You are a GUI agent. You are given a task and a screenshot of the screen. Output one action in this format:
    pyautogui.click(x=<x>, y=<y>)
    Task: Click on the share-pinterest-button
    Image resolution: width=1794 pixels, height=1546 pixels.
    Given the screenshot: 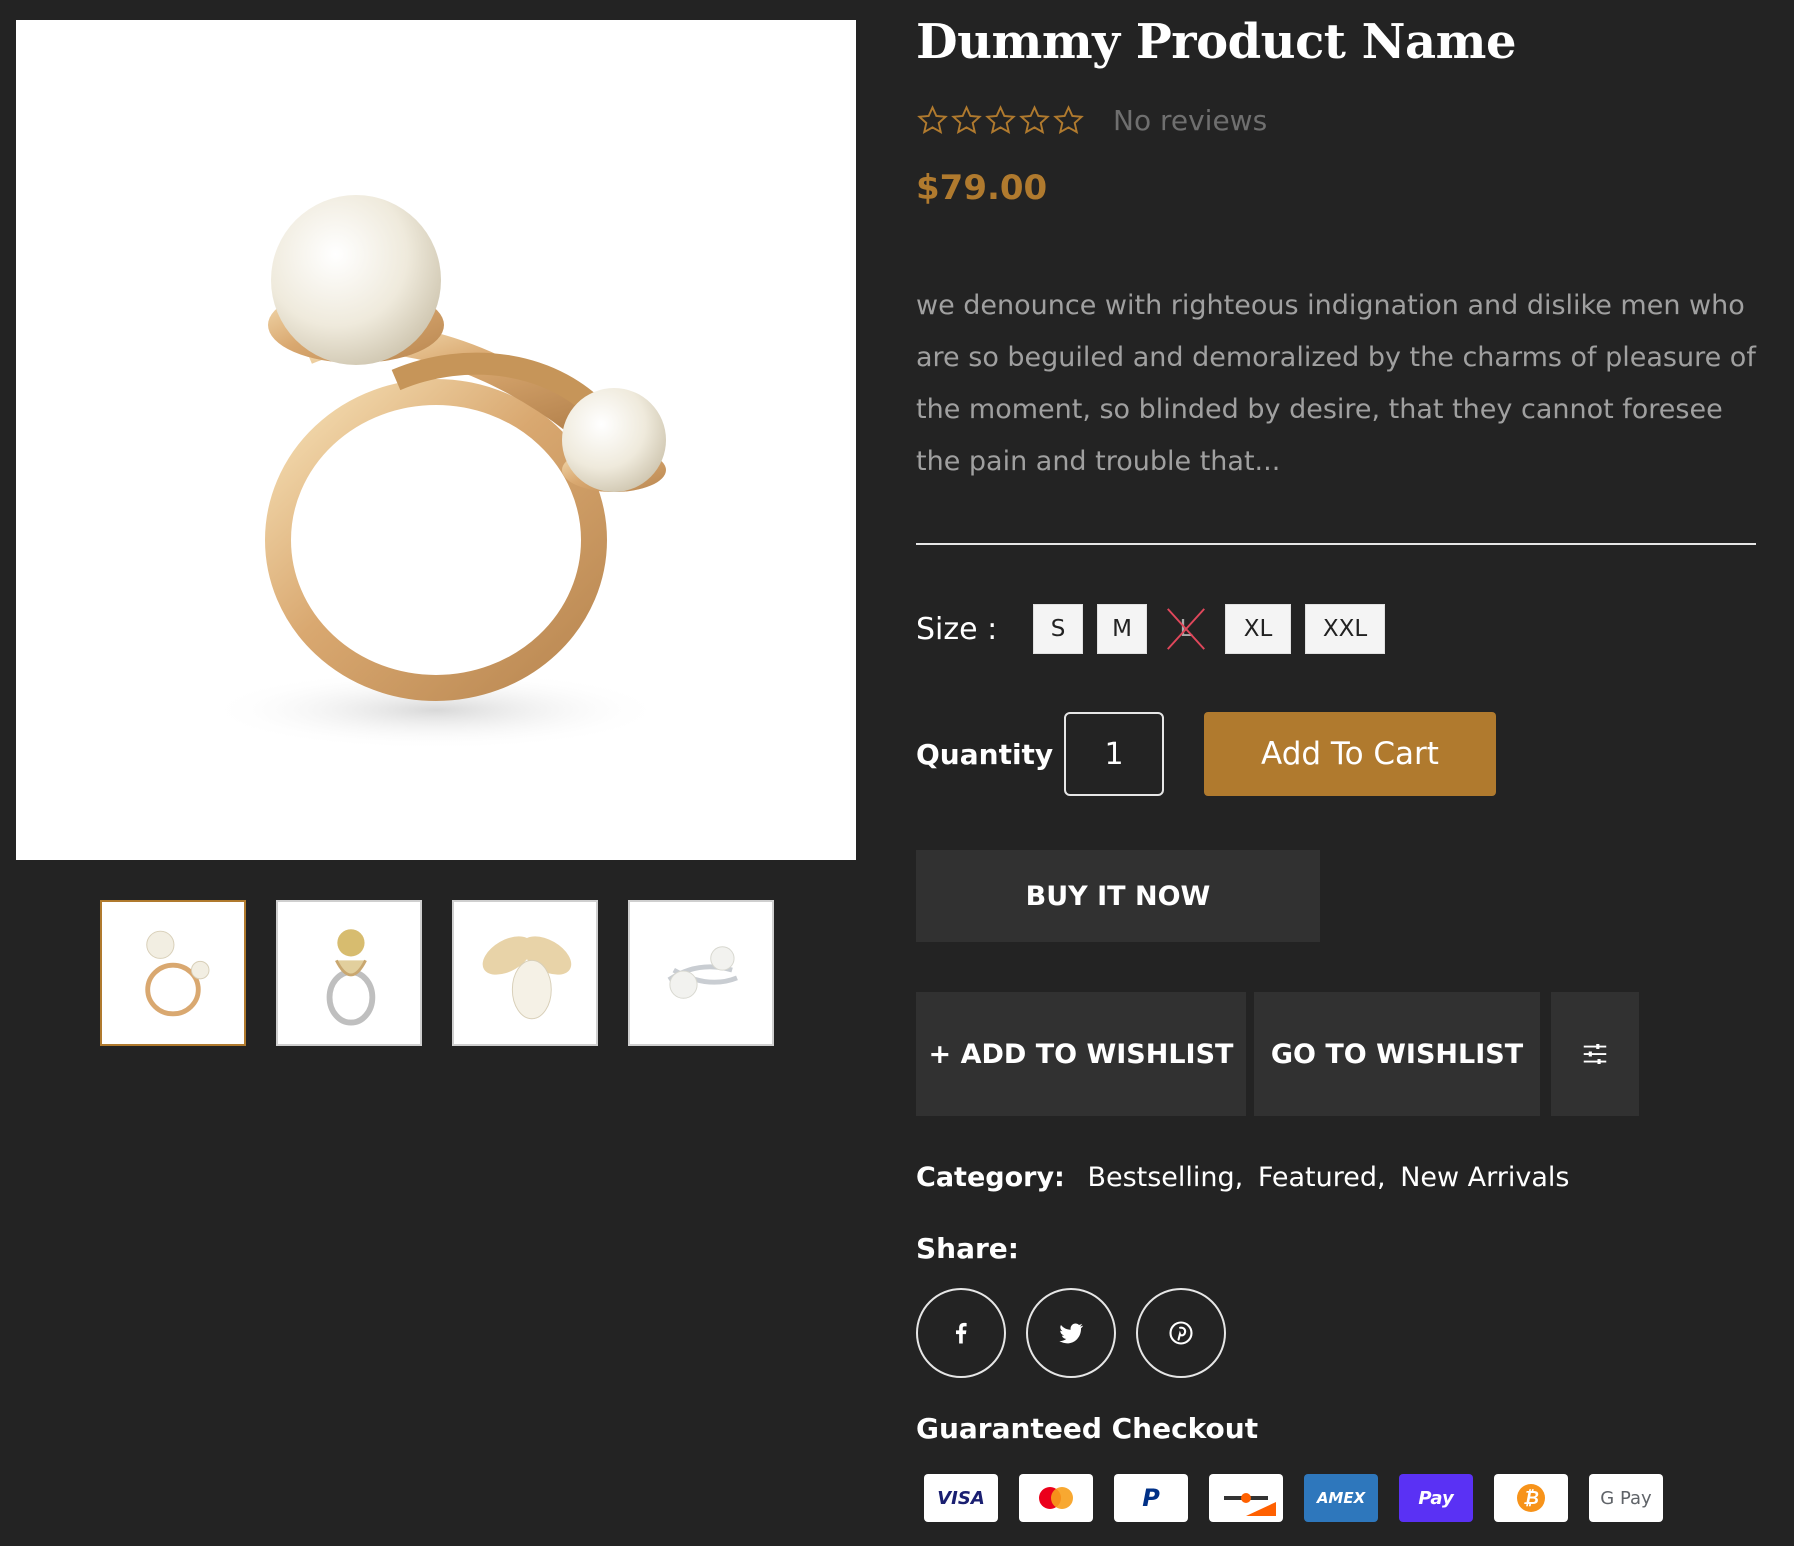 What is the action you would take?
    pyautogui.click(x=1181, y=1333)
    